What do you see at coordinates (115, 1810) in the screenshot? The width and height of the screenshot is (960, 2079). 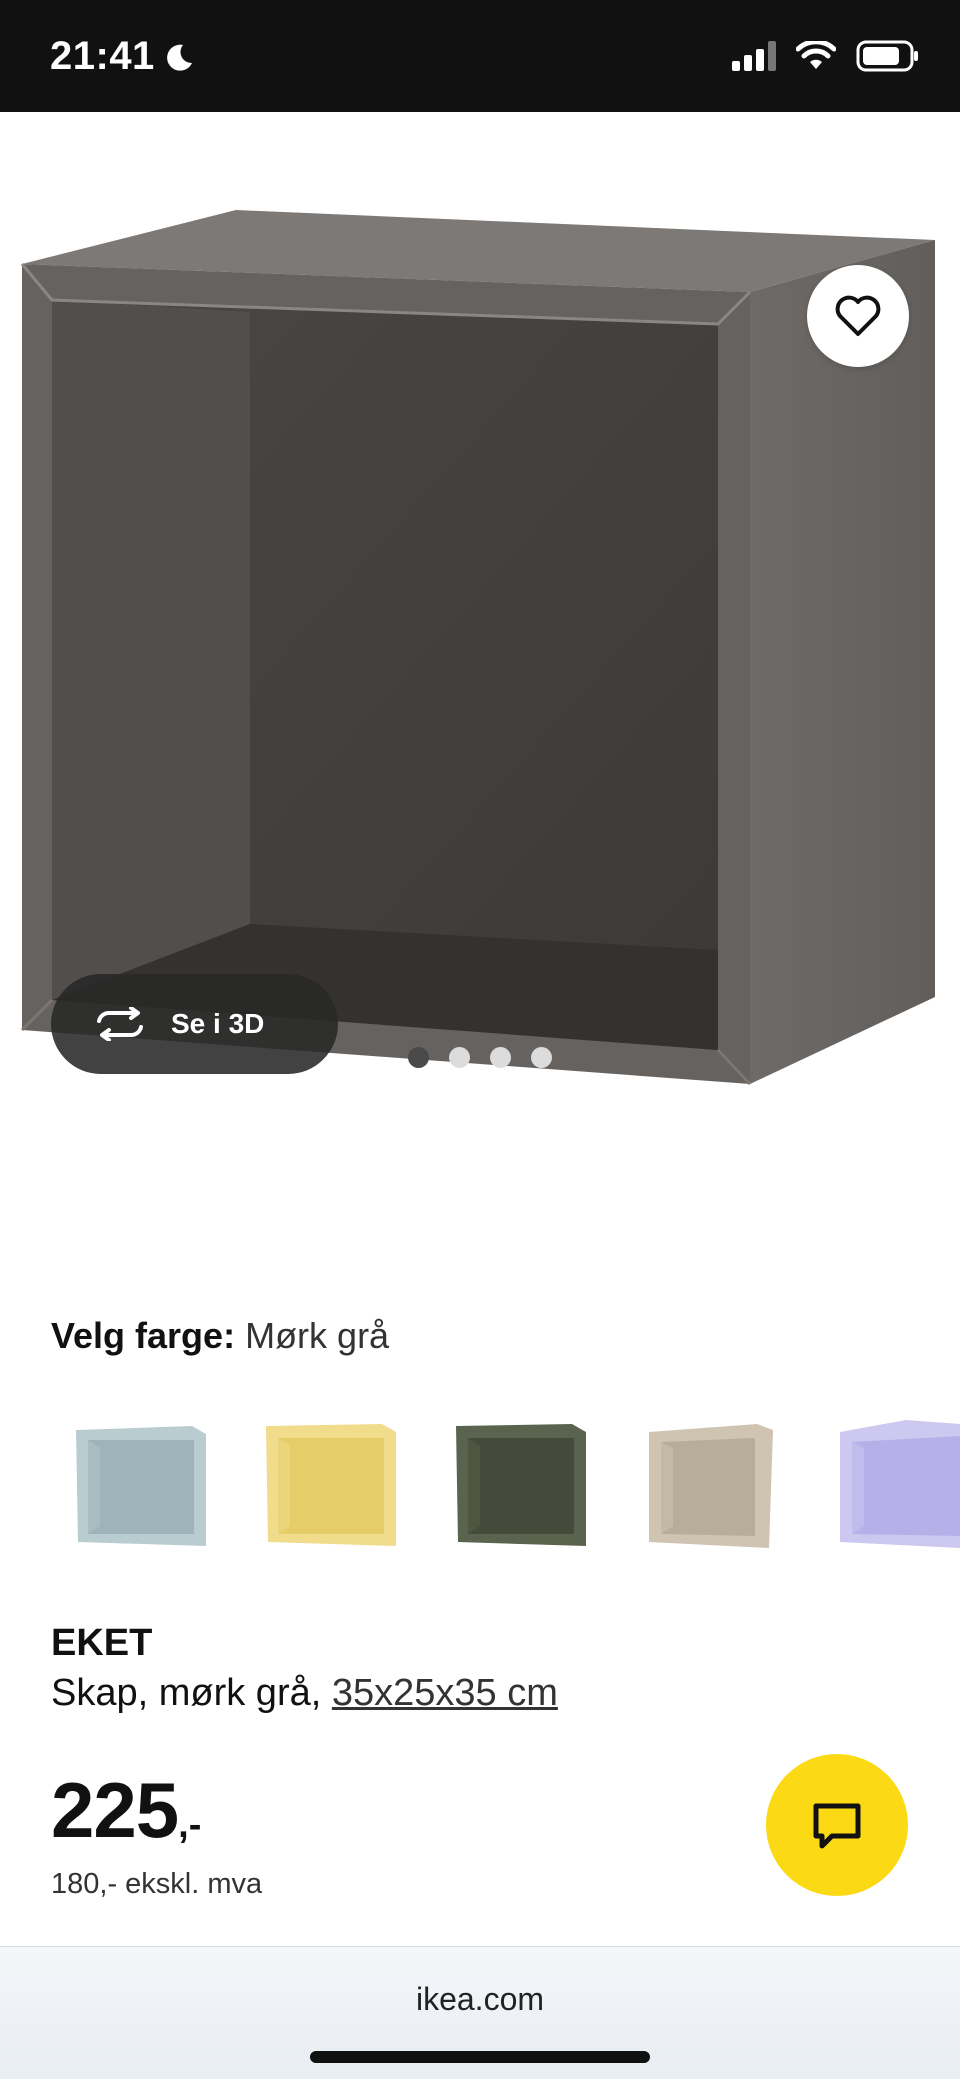 I see `price-amount: 225` at bounding box center [115, 1810].